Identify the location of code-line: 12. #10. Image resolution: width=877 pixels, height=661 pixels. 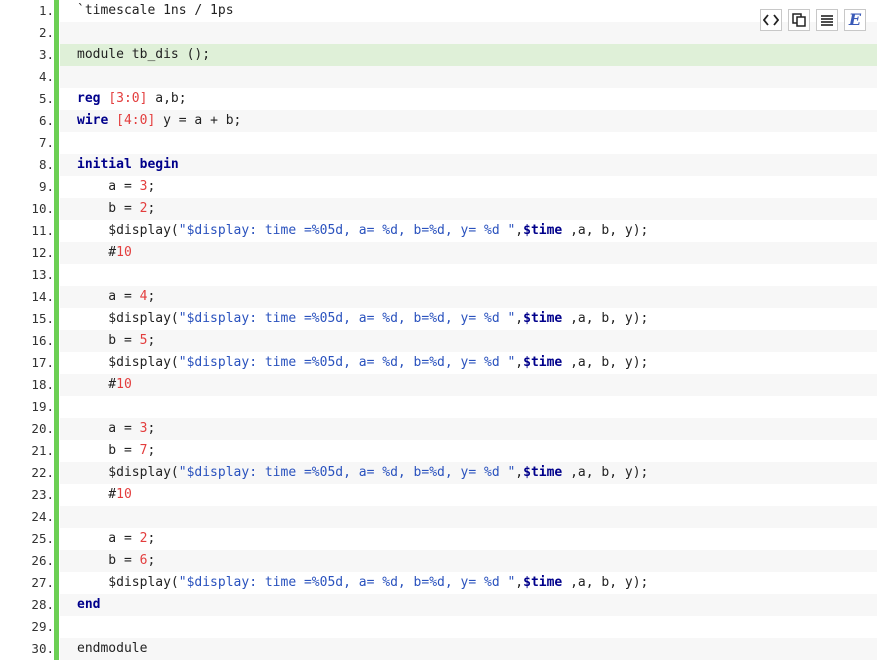
(438, 253).